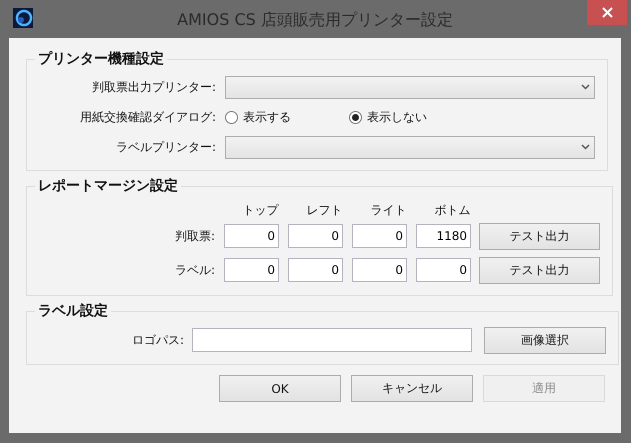  Describe the element at coordinates (261, 210) in the screenshot. I see `column-header: トップ` at that location.